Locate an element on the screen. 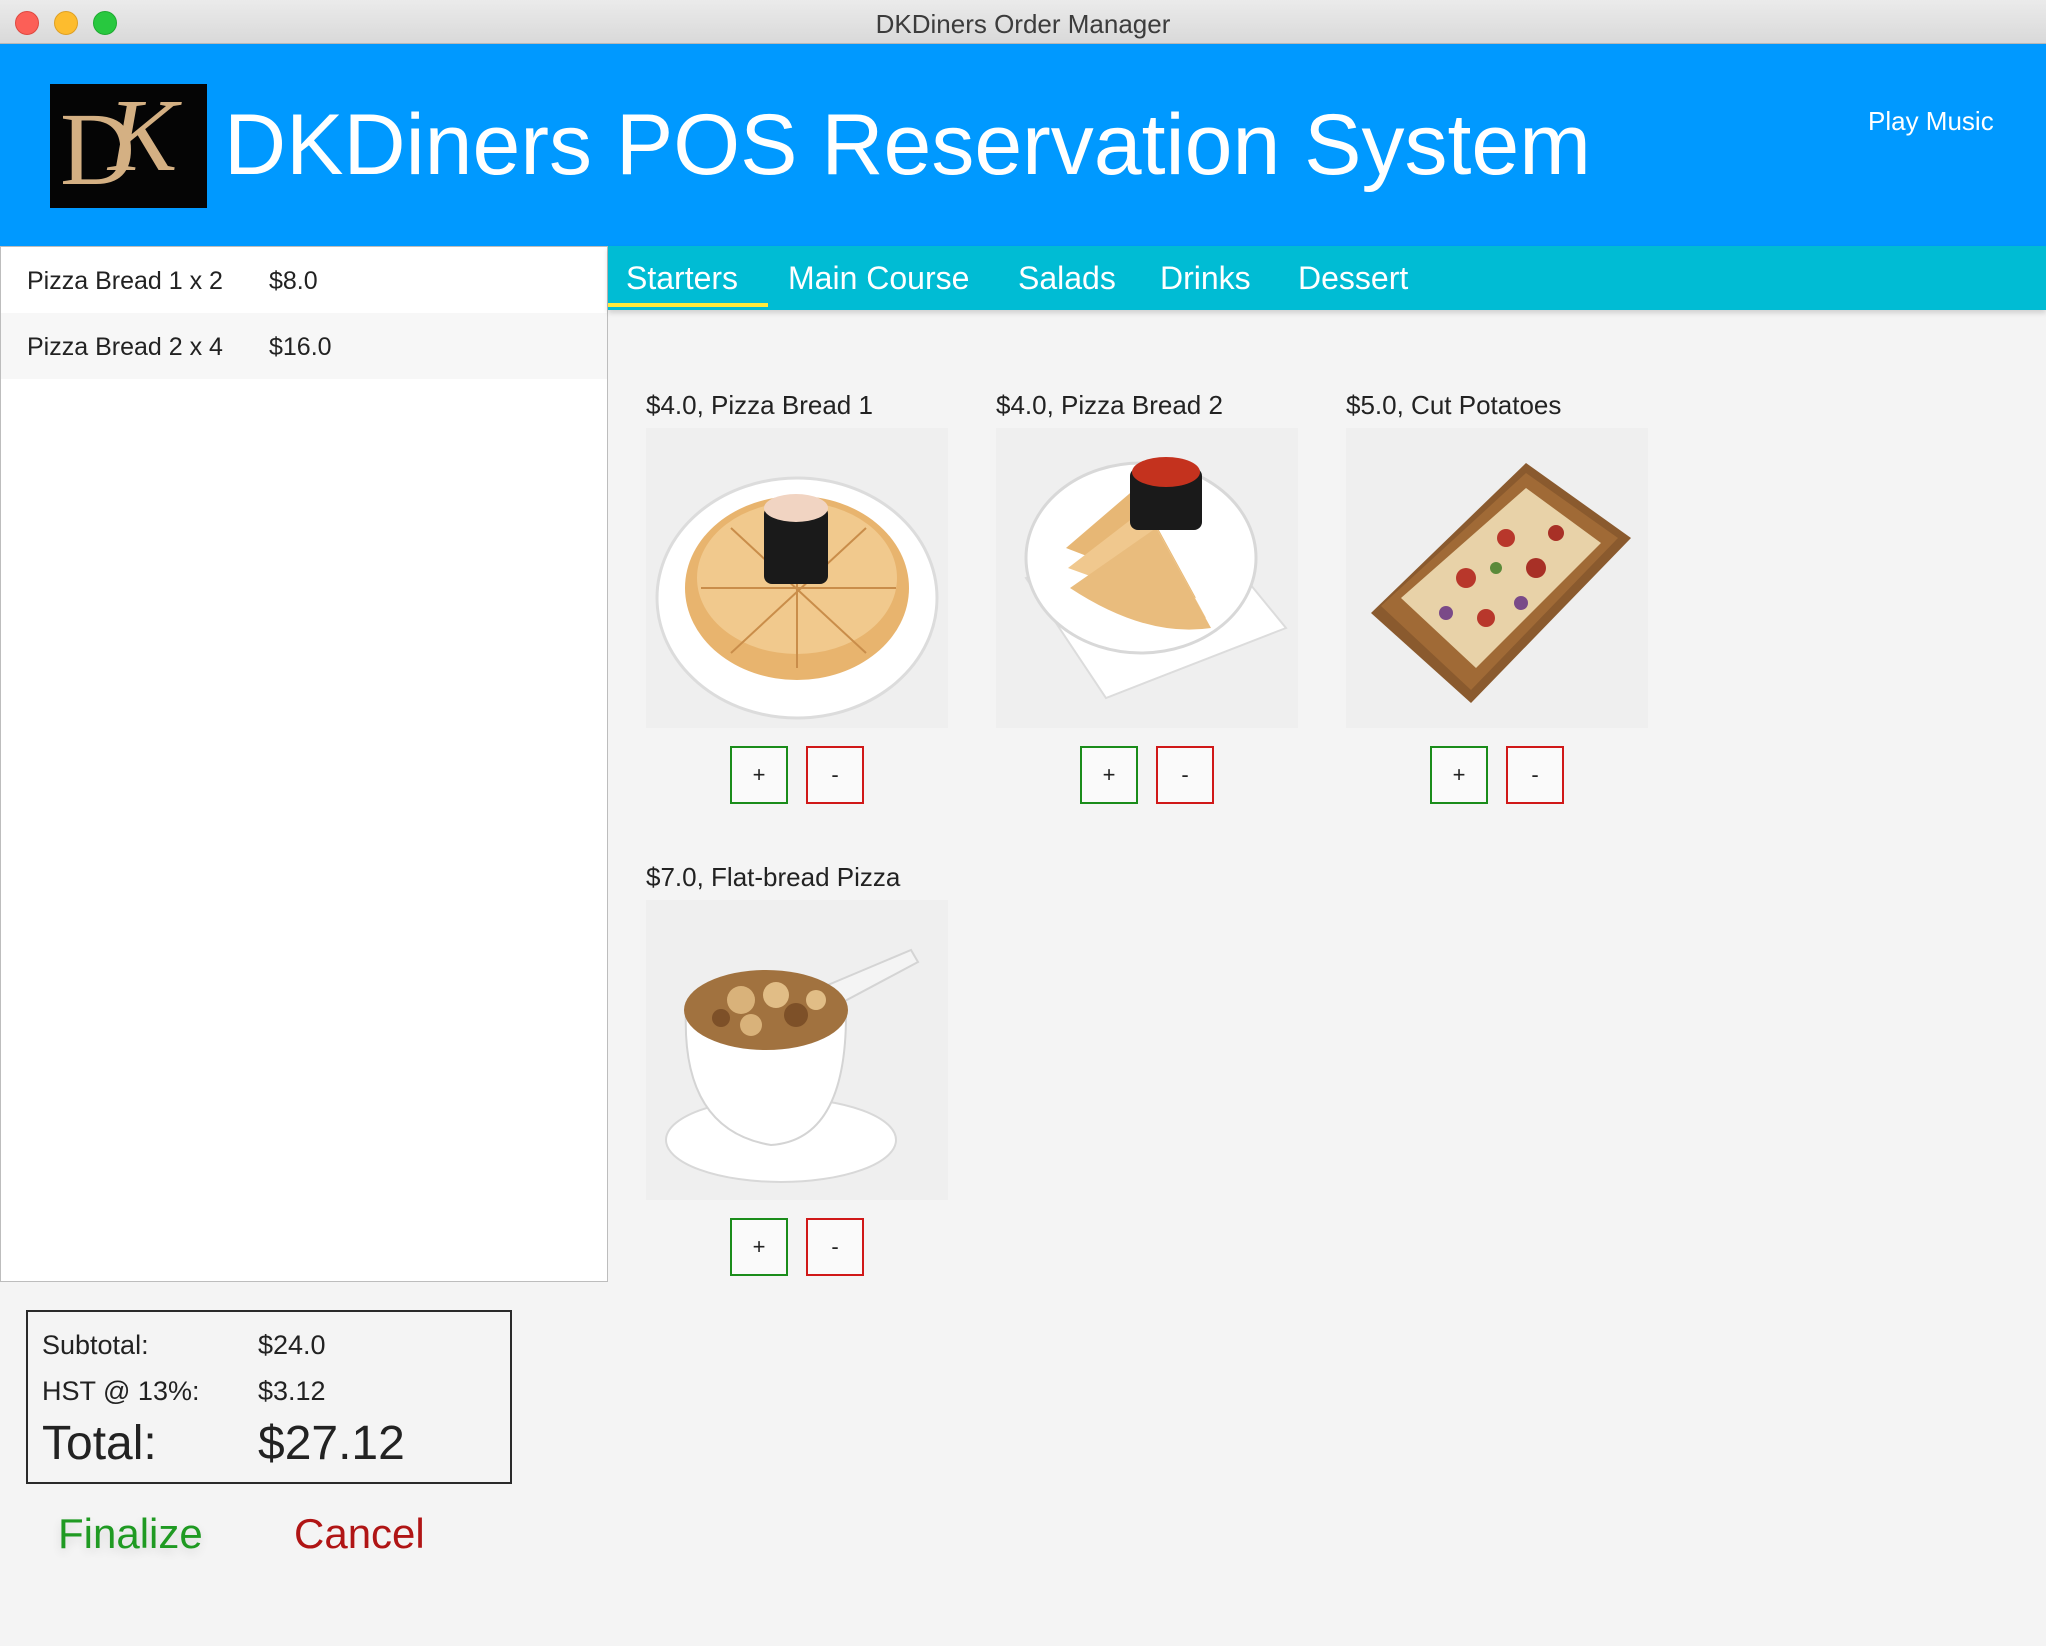 This screenshot has width=2046, height=1646. tab-salads: Salads is located at coordinates (1067, 278).